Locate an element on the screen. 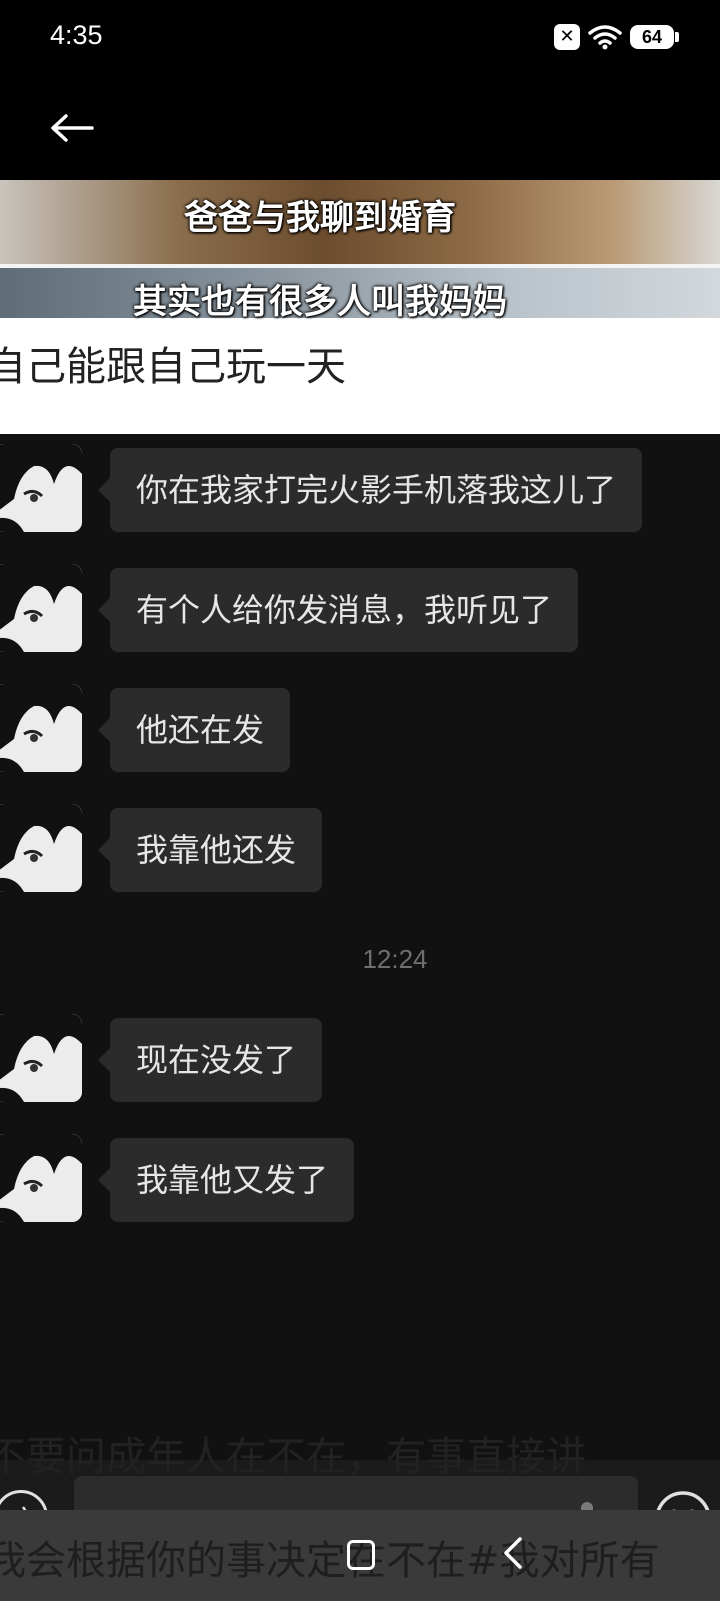  home-icon is located at coordinates (361, 1555).